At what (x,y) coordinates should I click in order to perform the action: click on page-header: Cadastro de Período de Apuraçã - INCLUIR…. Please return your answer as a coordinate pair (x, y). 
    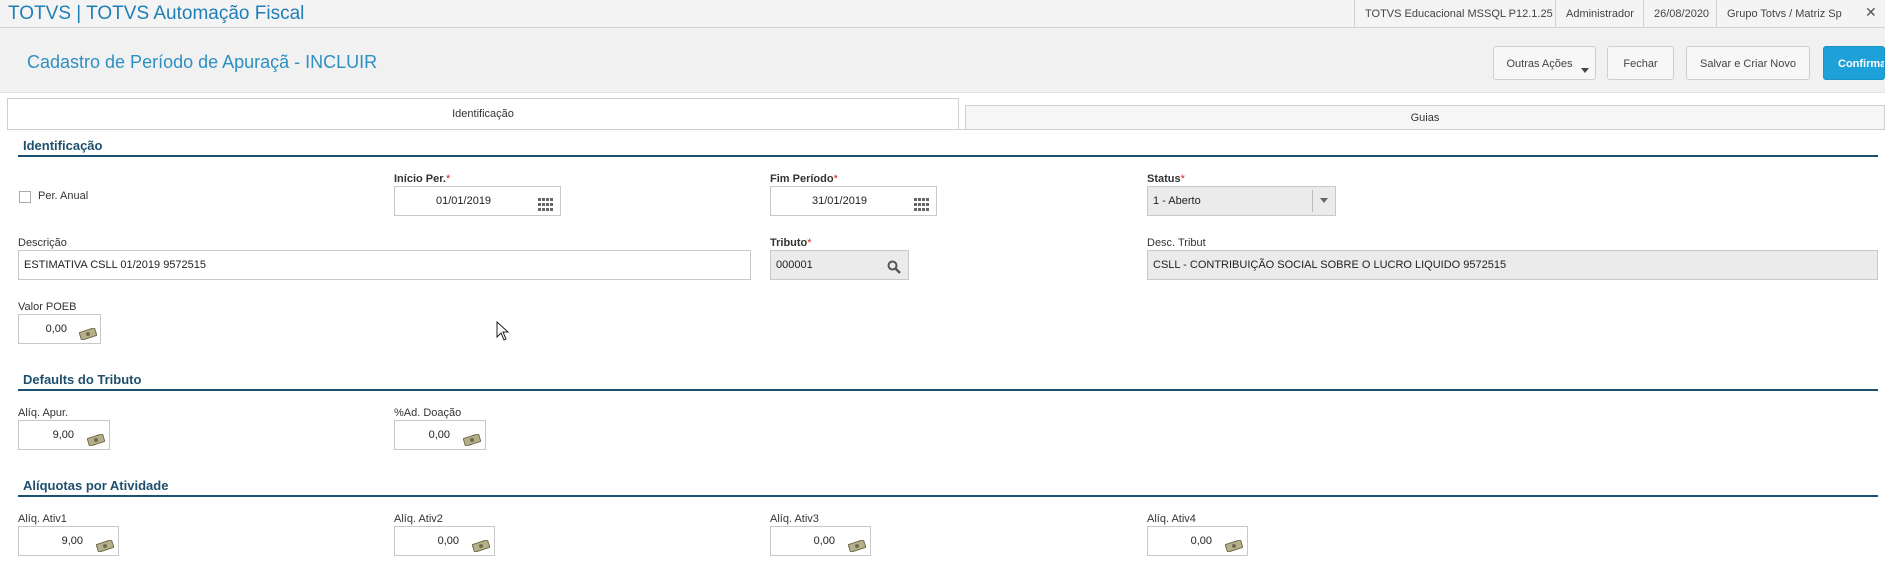
    Looking at the image, I should click on (942, 60).